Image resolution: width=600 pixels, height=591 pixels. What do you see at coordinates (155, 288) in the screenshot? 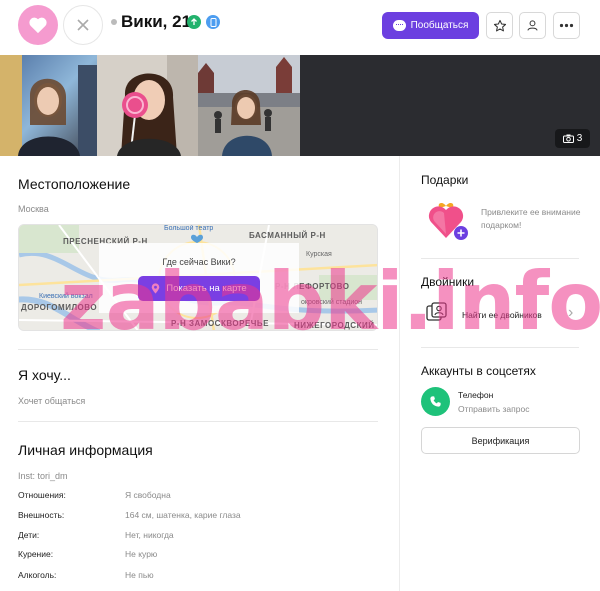
I see `location-pin-icon` at bounding box center [155, 288].